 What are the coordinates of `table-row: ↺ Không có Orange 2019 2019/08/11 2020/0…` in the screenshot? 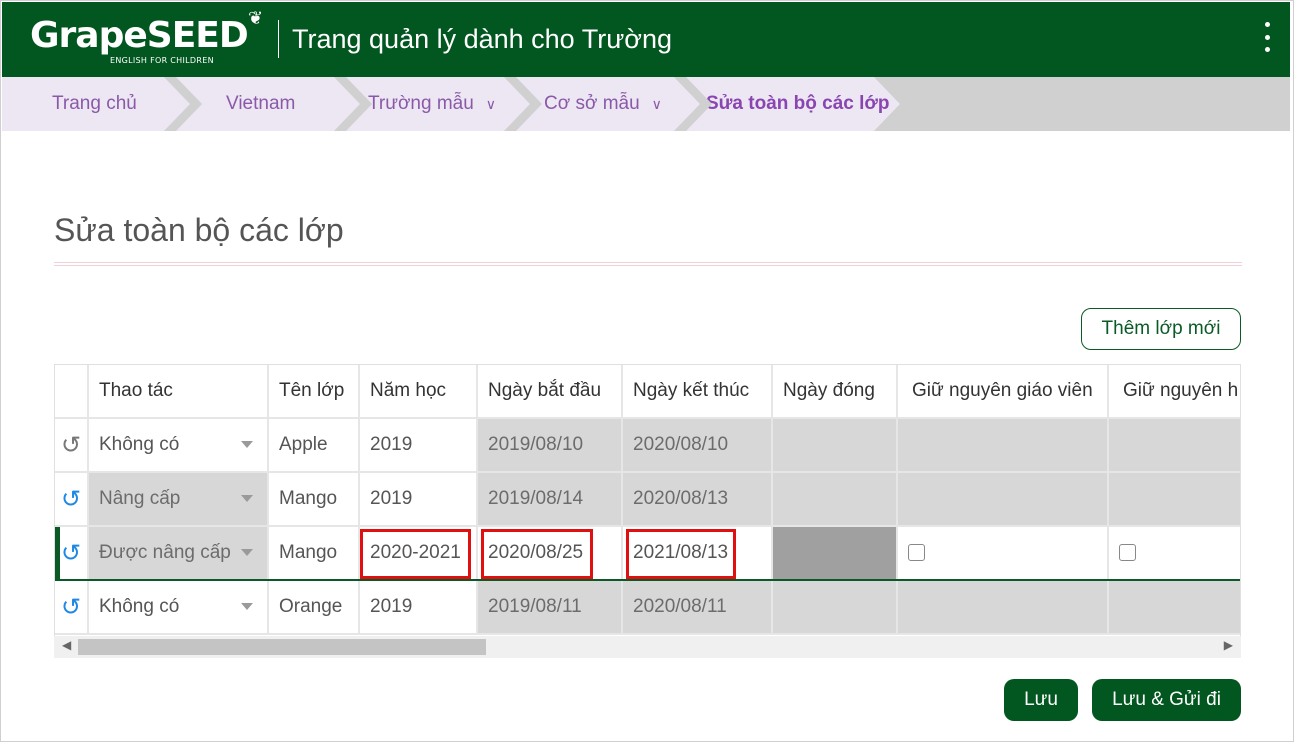 It's located at (647, 608).